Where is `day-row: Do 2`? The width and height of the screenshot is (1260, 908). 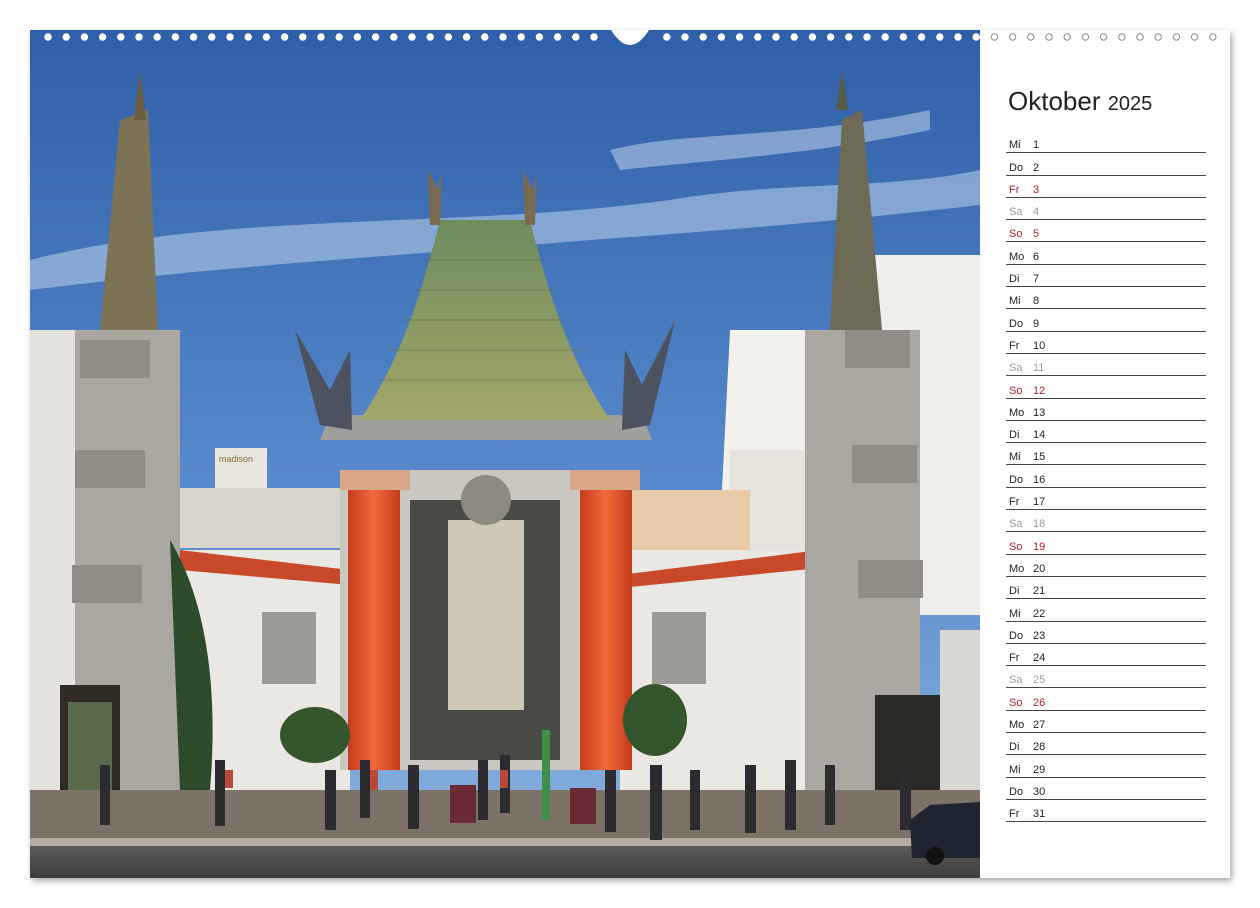
day-row: Do 2 is located at coordinates (1106, 164).